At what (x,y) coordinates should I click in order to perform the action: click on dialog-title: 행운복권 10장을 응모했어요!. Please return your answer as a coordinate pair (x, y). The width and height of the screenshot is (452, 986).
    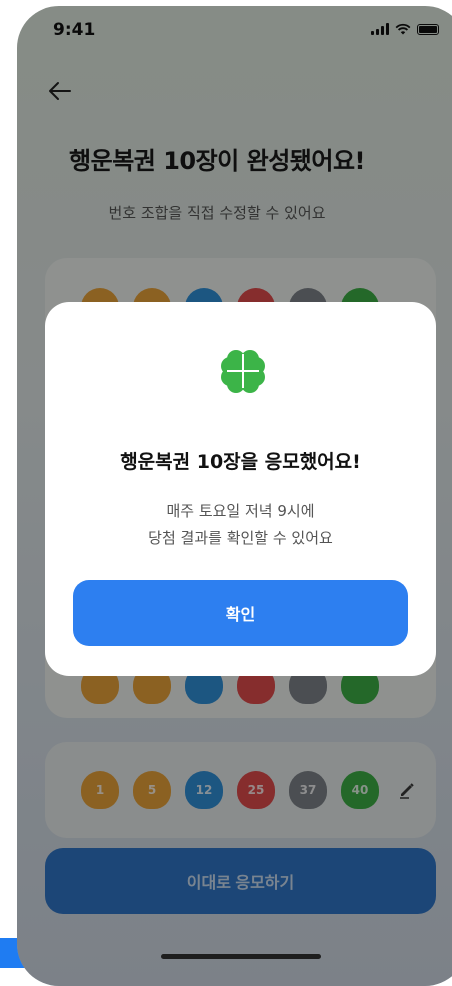
    Looking at the image, I should click on (240, 462).